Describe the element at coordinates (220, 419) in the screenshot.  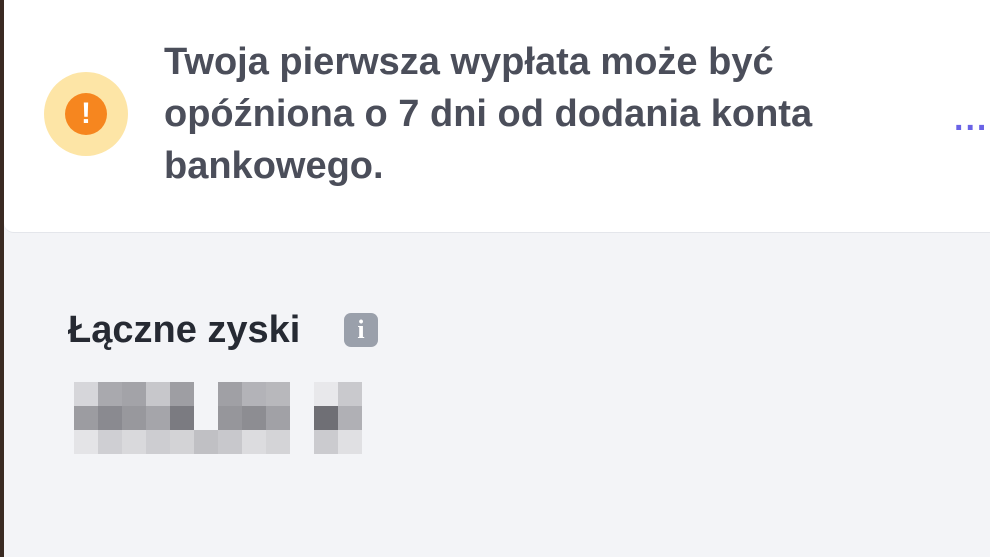
I see `total-earnings-value-redacted` at that location.